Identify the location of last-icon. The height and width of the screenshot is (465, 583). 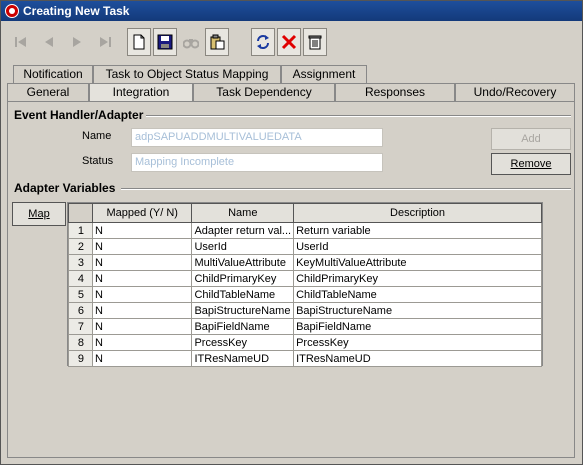
(105, 42).